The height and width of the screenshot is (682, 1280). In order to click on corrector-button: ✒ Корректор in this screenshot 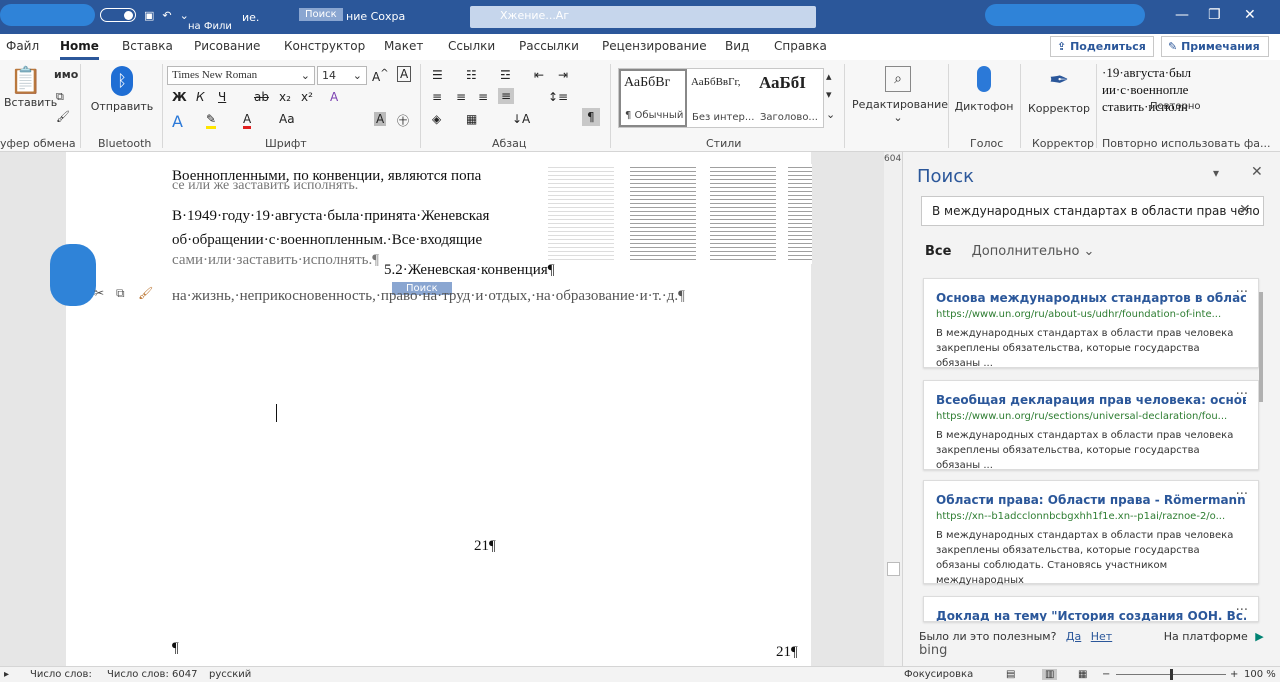, I will do `click(1059, 90)`.